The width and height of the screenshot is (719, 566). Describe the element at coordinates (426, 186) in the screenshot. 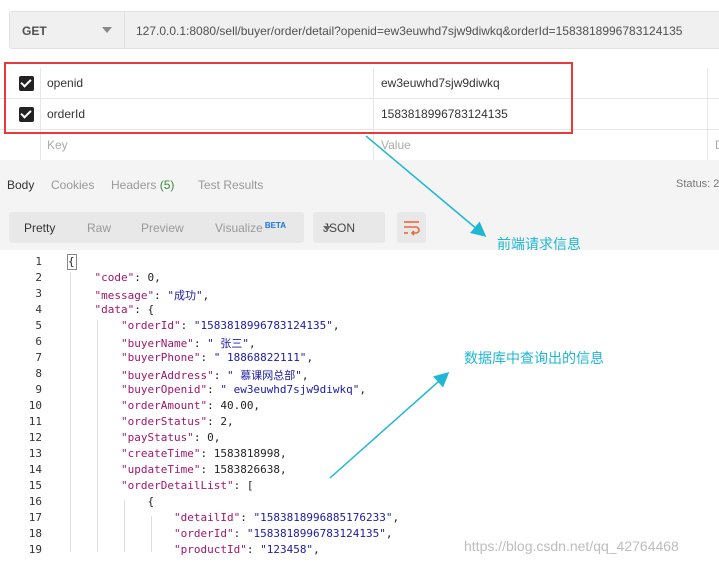

I see `arrow-to-request` at that location.